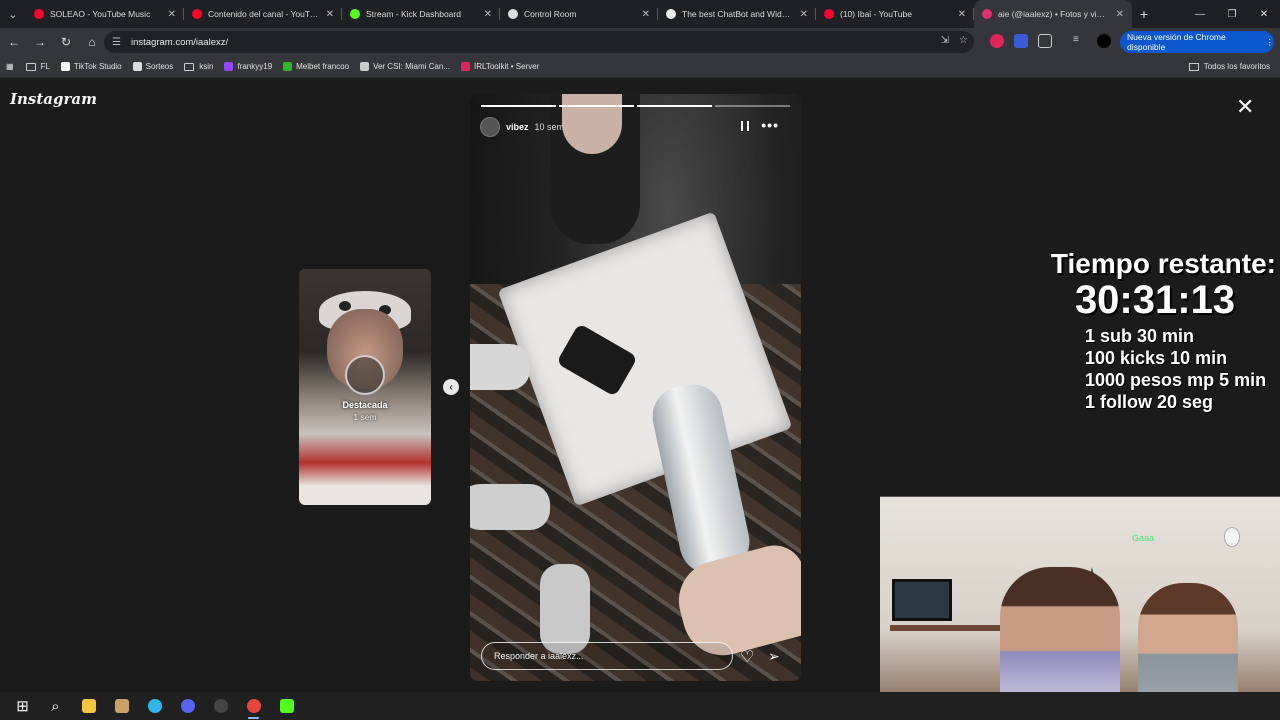  I want to click on like-heart-icon: ♡, so click(747, 657).